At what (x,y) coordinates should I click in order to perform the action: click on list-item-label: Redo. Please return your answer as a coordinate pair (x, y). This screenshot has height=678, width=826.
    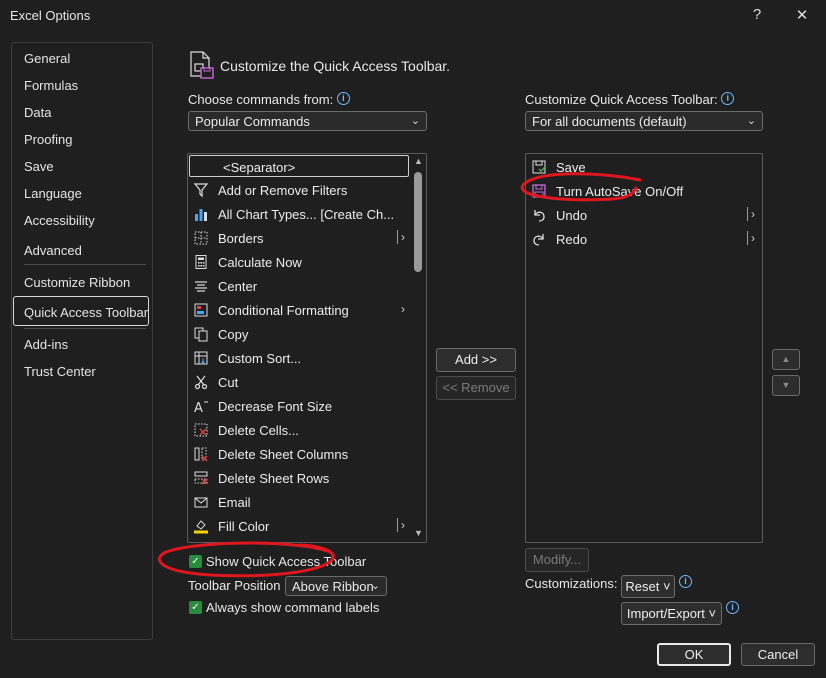
    Looking at the image, I should click on (572, 239).